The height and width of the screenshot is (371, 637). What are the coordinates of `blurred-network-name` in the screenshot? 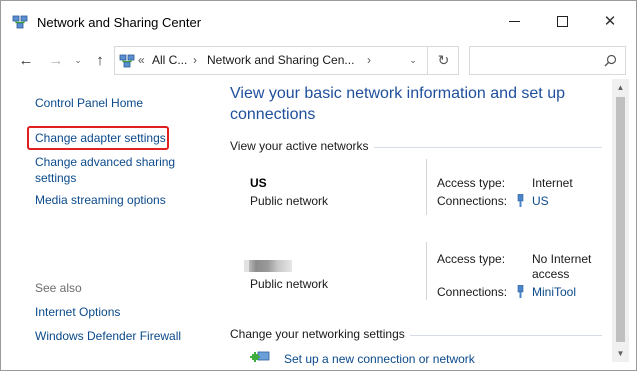 It's located at (268, 266).